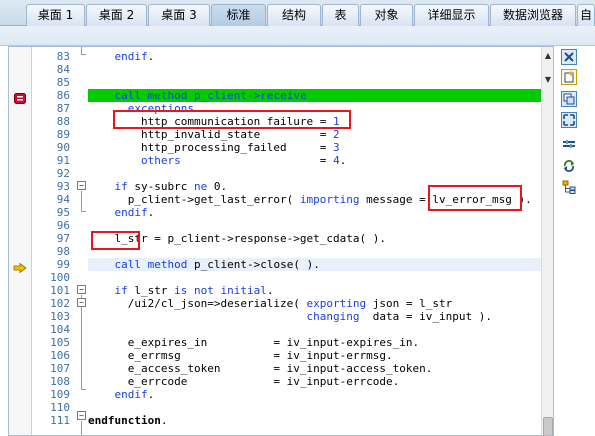 The width and height of the screenshot is (595, 436). Describe the element at coordinates (569, 99) in the screenshot. I see `copy-icon` at that location.